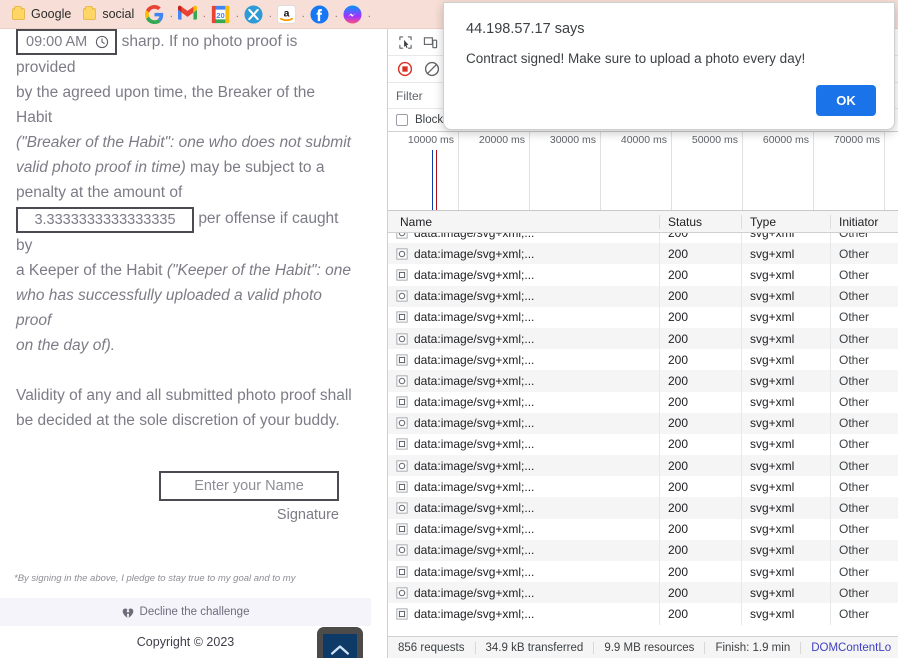 This screenshot has height=658, width=898. I want to click on facebook-icon, so click(319, 14).